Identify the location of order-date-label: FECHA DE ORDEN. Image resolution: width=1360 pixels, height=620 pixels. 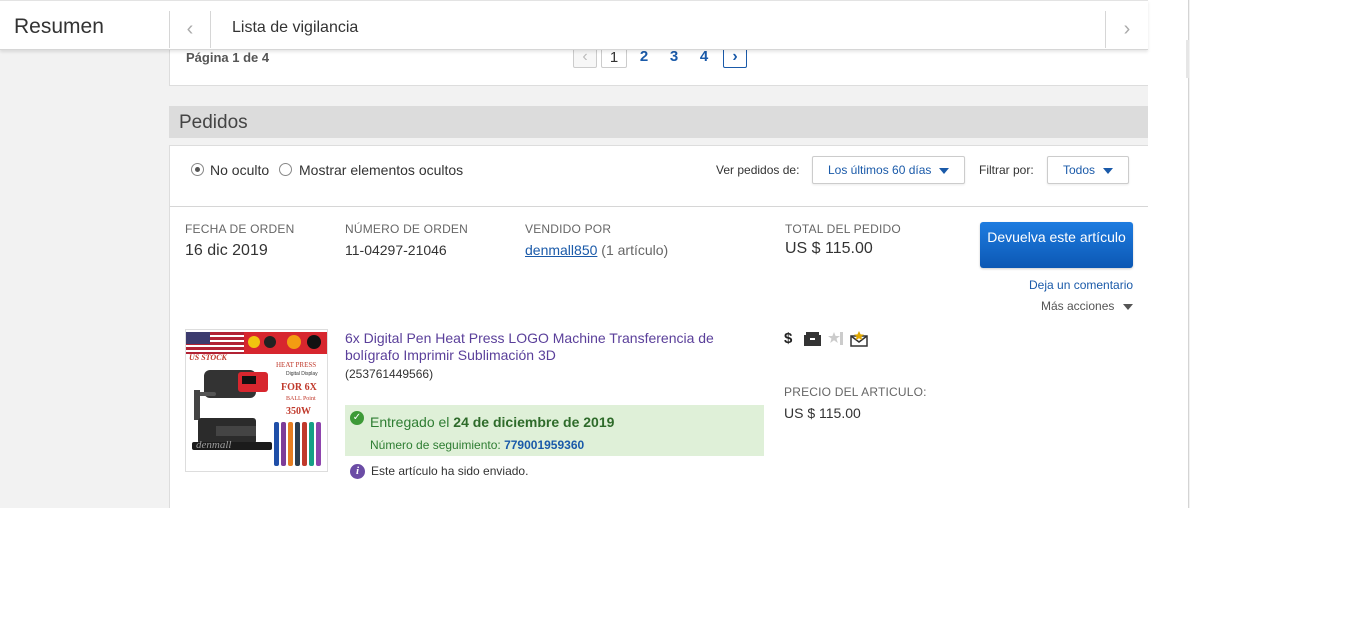
(240, 229).